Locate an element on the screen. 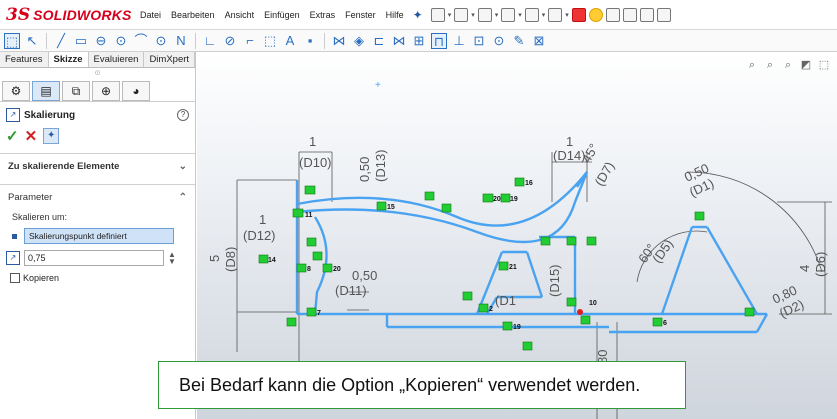 The height and width of the screenshot is (419, 837). scale-point-marker is located at coordinates (580, 312).